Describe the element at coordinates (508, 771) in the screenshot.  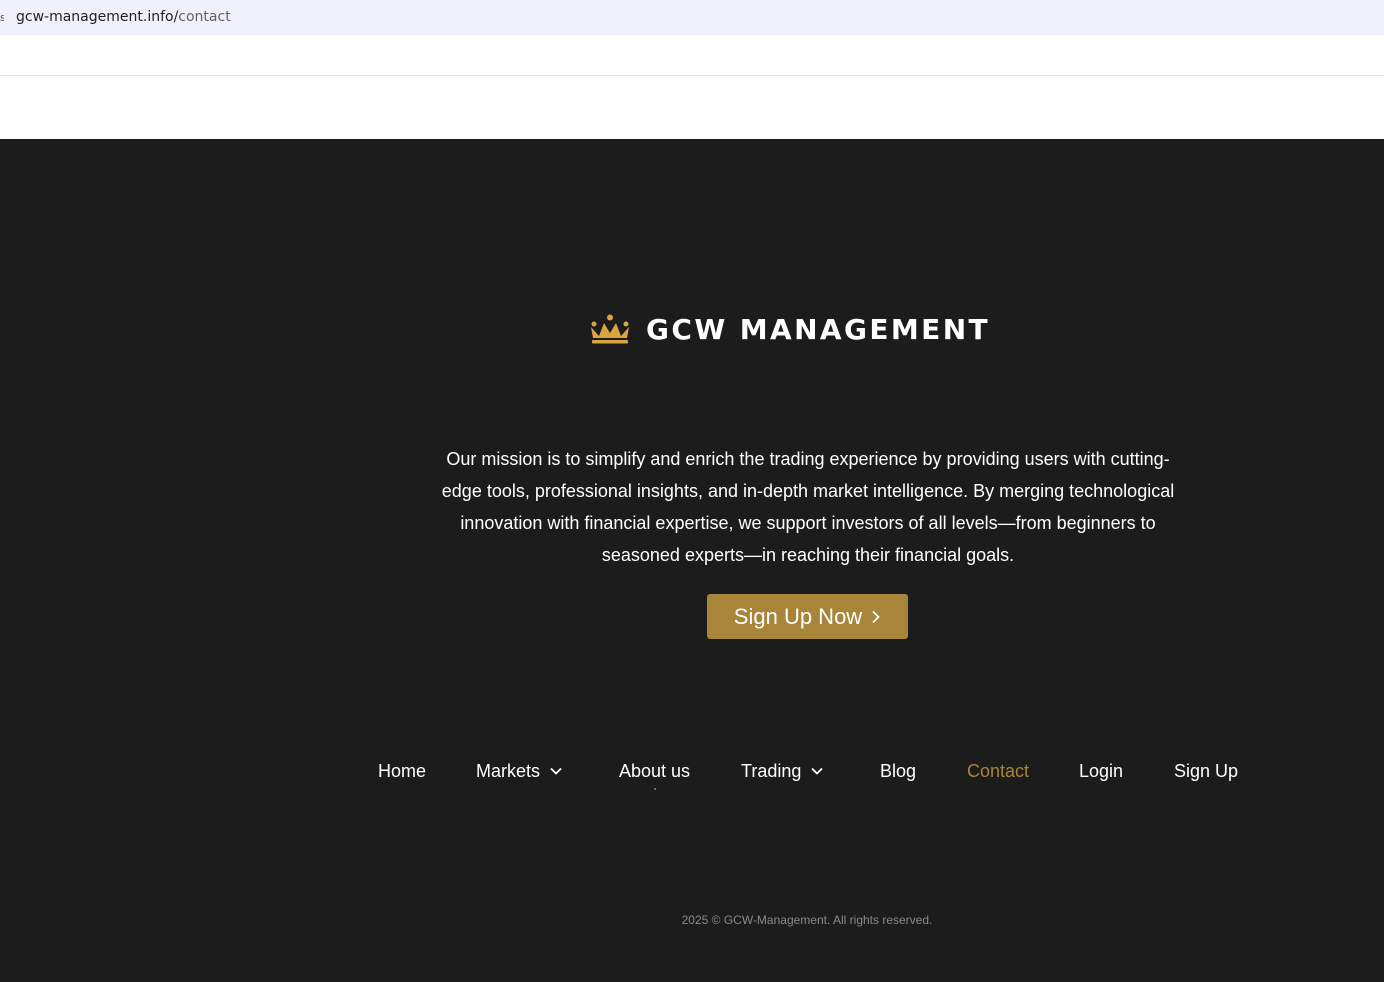
I see `nav-markets-label: Markets` at that location.